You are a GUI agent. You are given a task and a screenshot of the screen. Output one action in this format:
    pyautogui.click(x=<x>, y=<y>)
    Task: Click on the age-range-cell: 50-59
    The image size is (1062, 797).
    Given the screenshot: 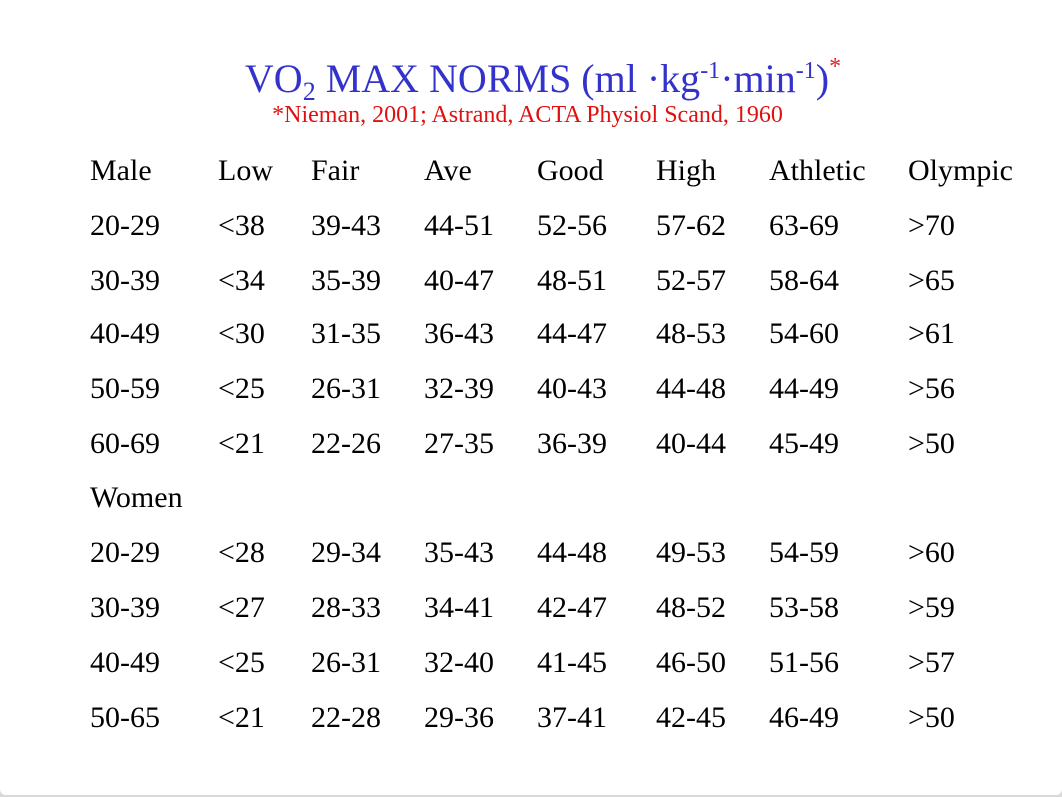 What is the action you would take?
    pyautogui.click(x=125, y=388)
    